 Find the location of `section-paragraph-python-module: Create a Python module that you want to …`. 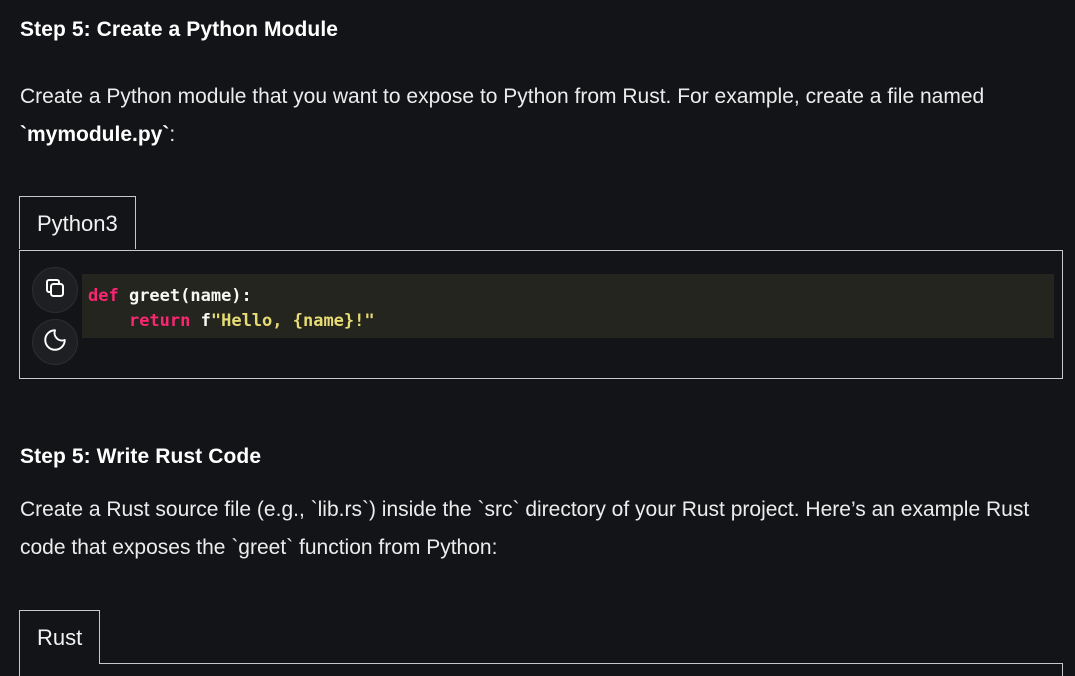

section-paragraph-python-module: Create a Python module that you want to … is located at coordinates (535, 116).